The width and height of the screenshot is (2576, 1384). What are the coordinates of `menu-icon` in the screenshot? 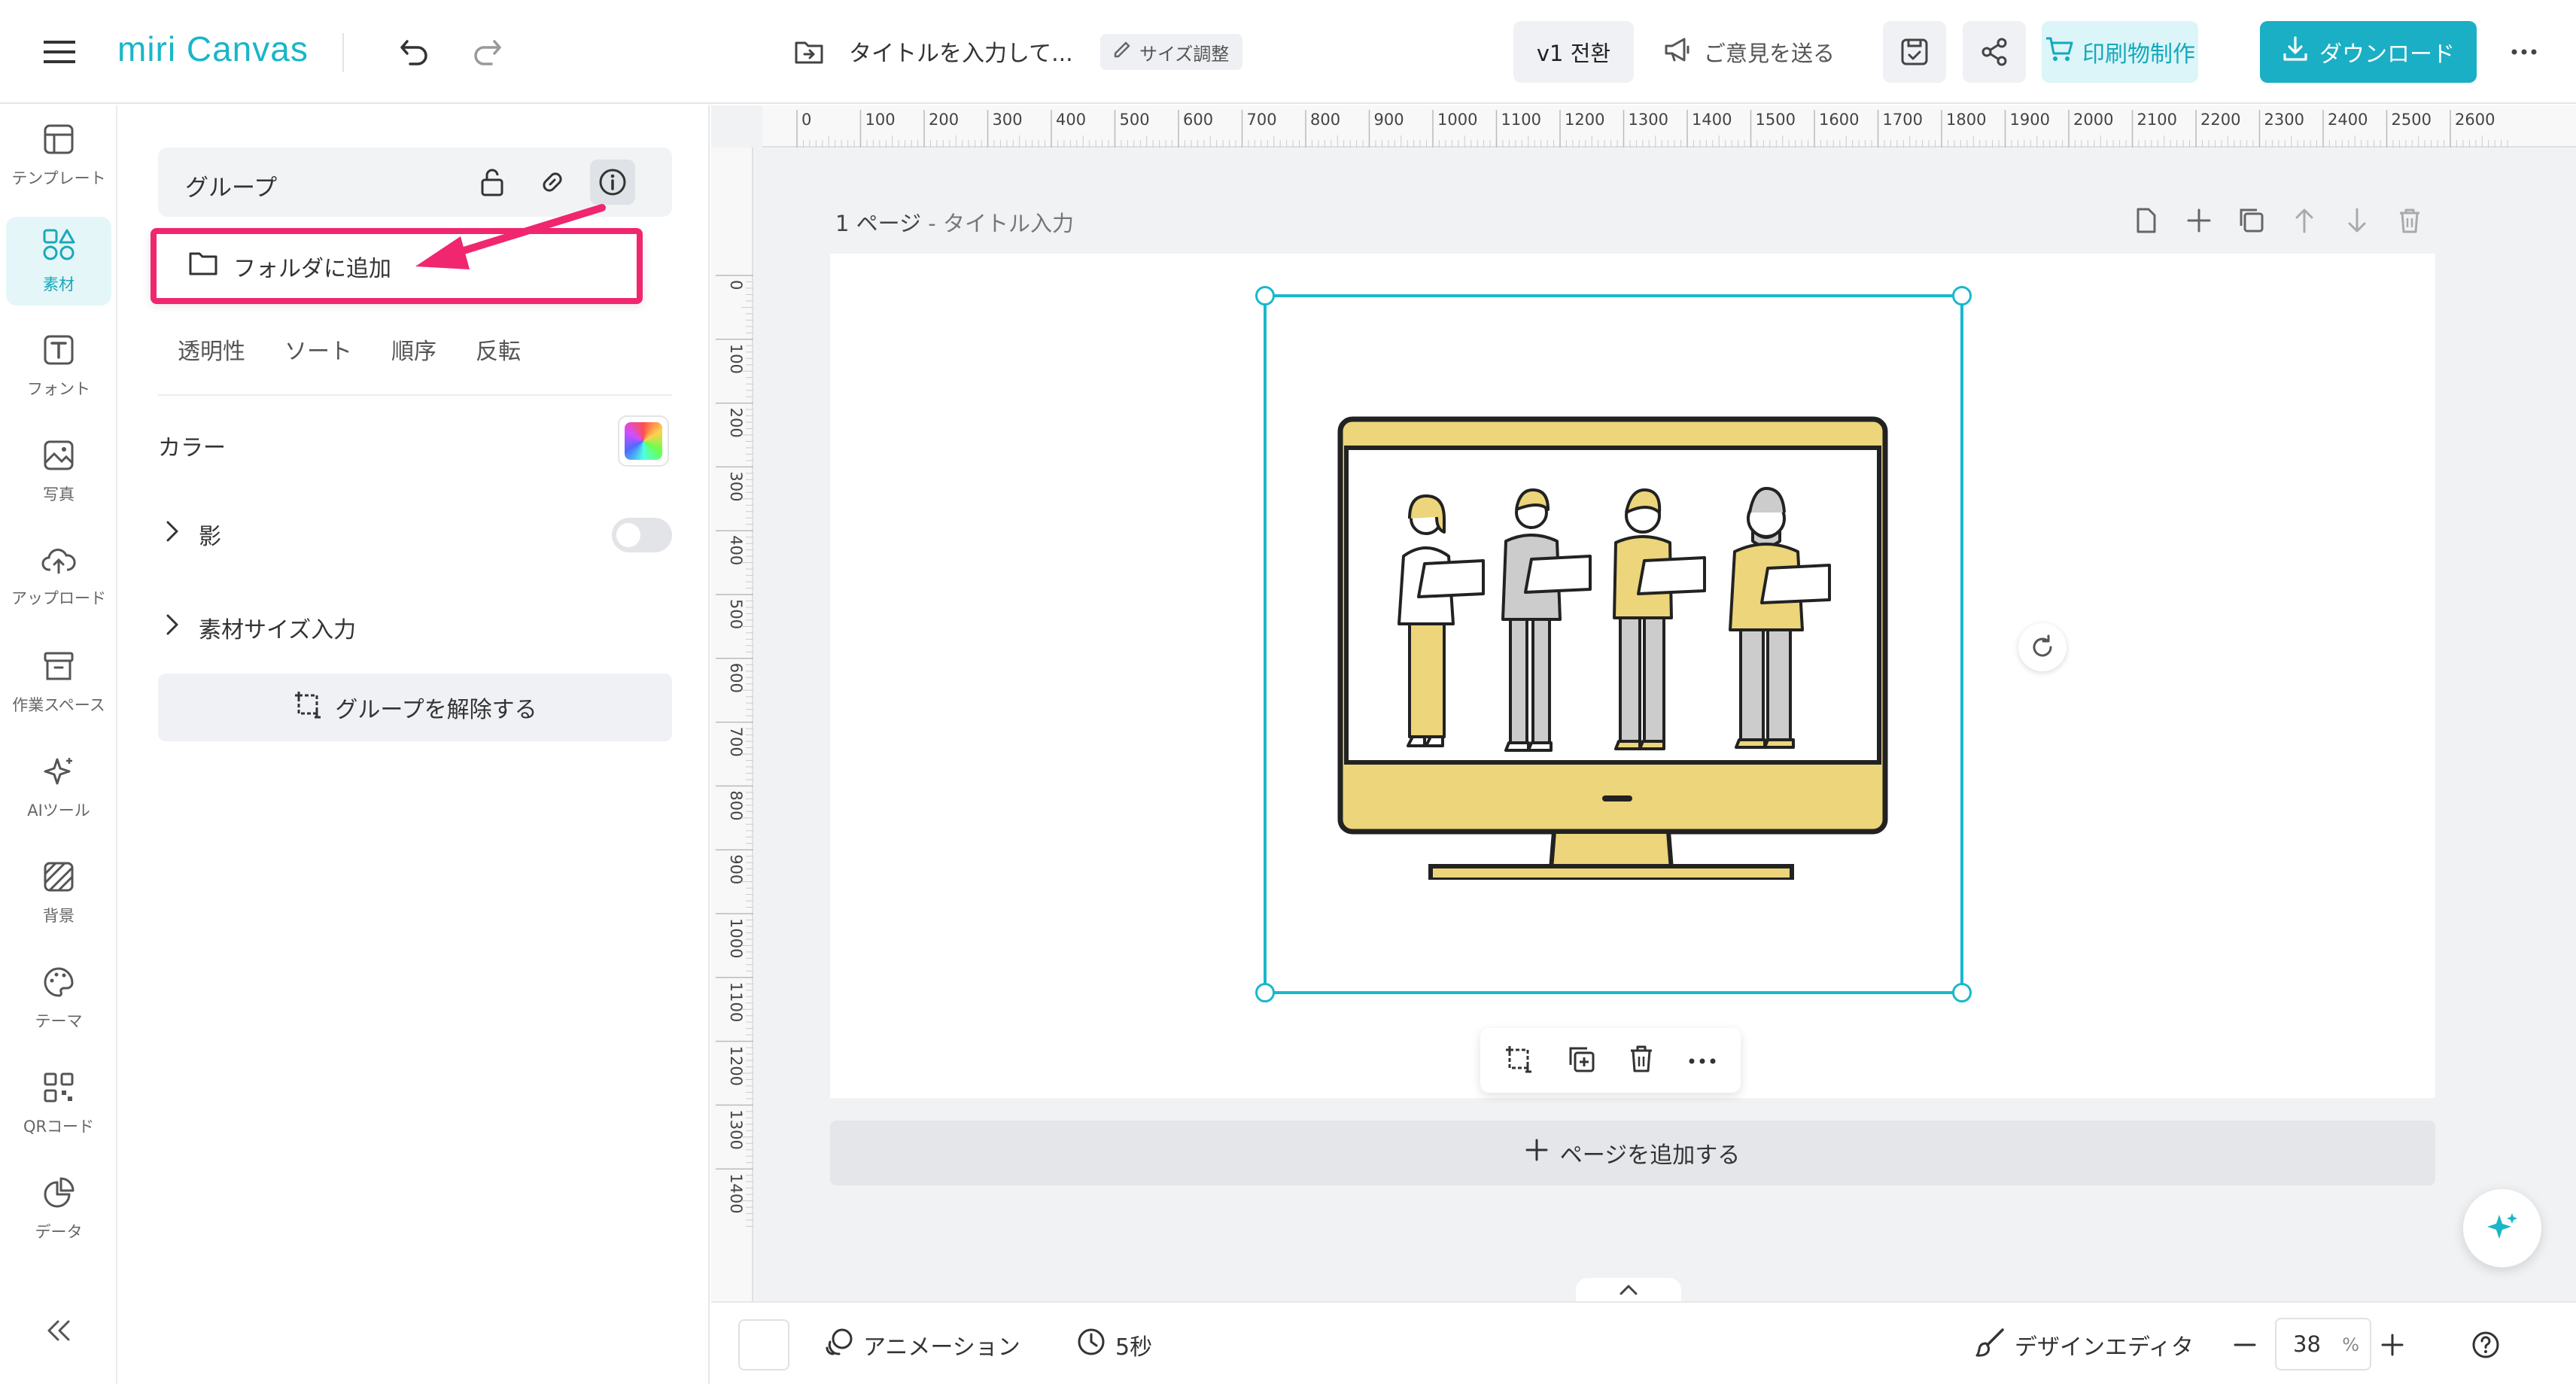 It's located at (59, 52).